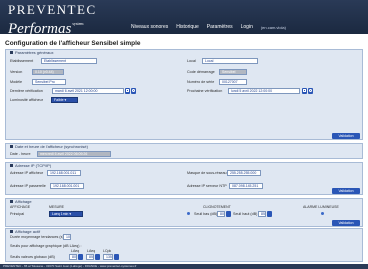 The height and width of the screenshot is (269, 368). I want to click on affichage-row-label: Principal, so click(17, 214).